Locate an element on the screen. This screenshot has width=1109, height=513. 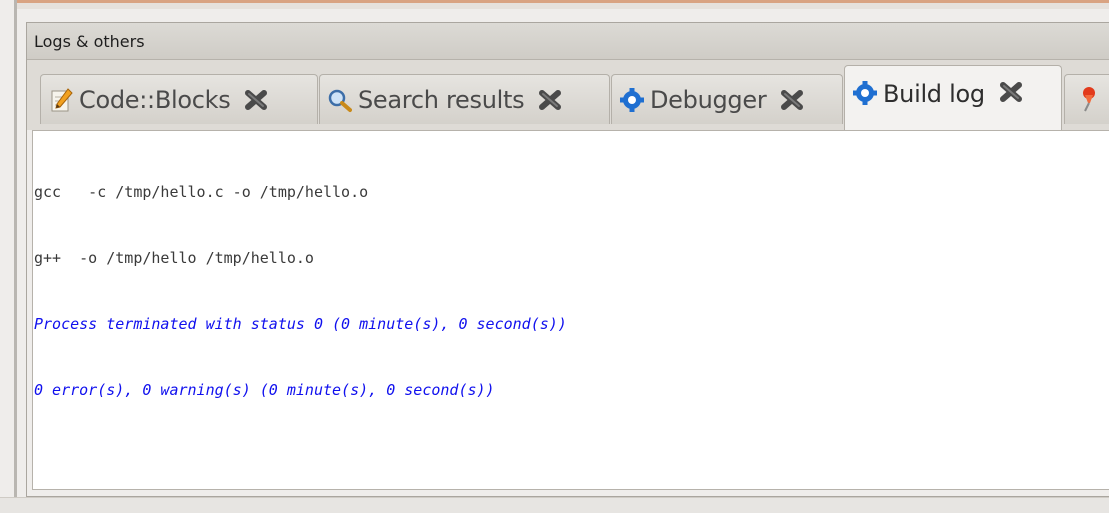
tab-overflow is located at coordinates (1086, 99).